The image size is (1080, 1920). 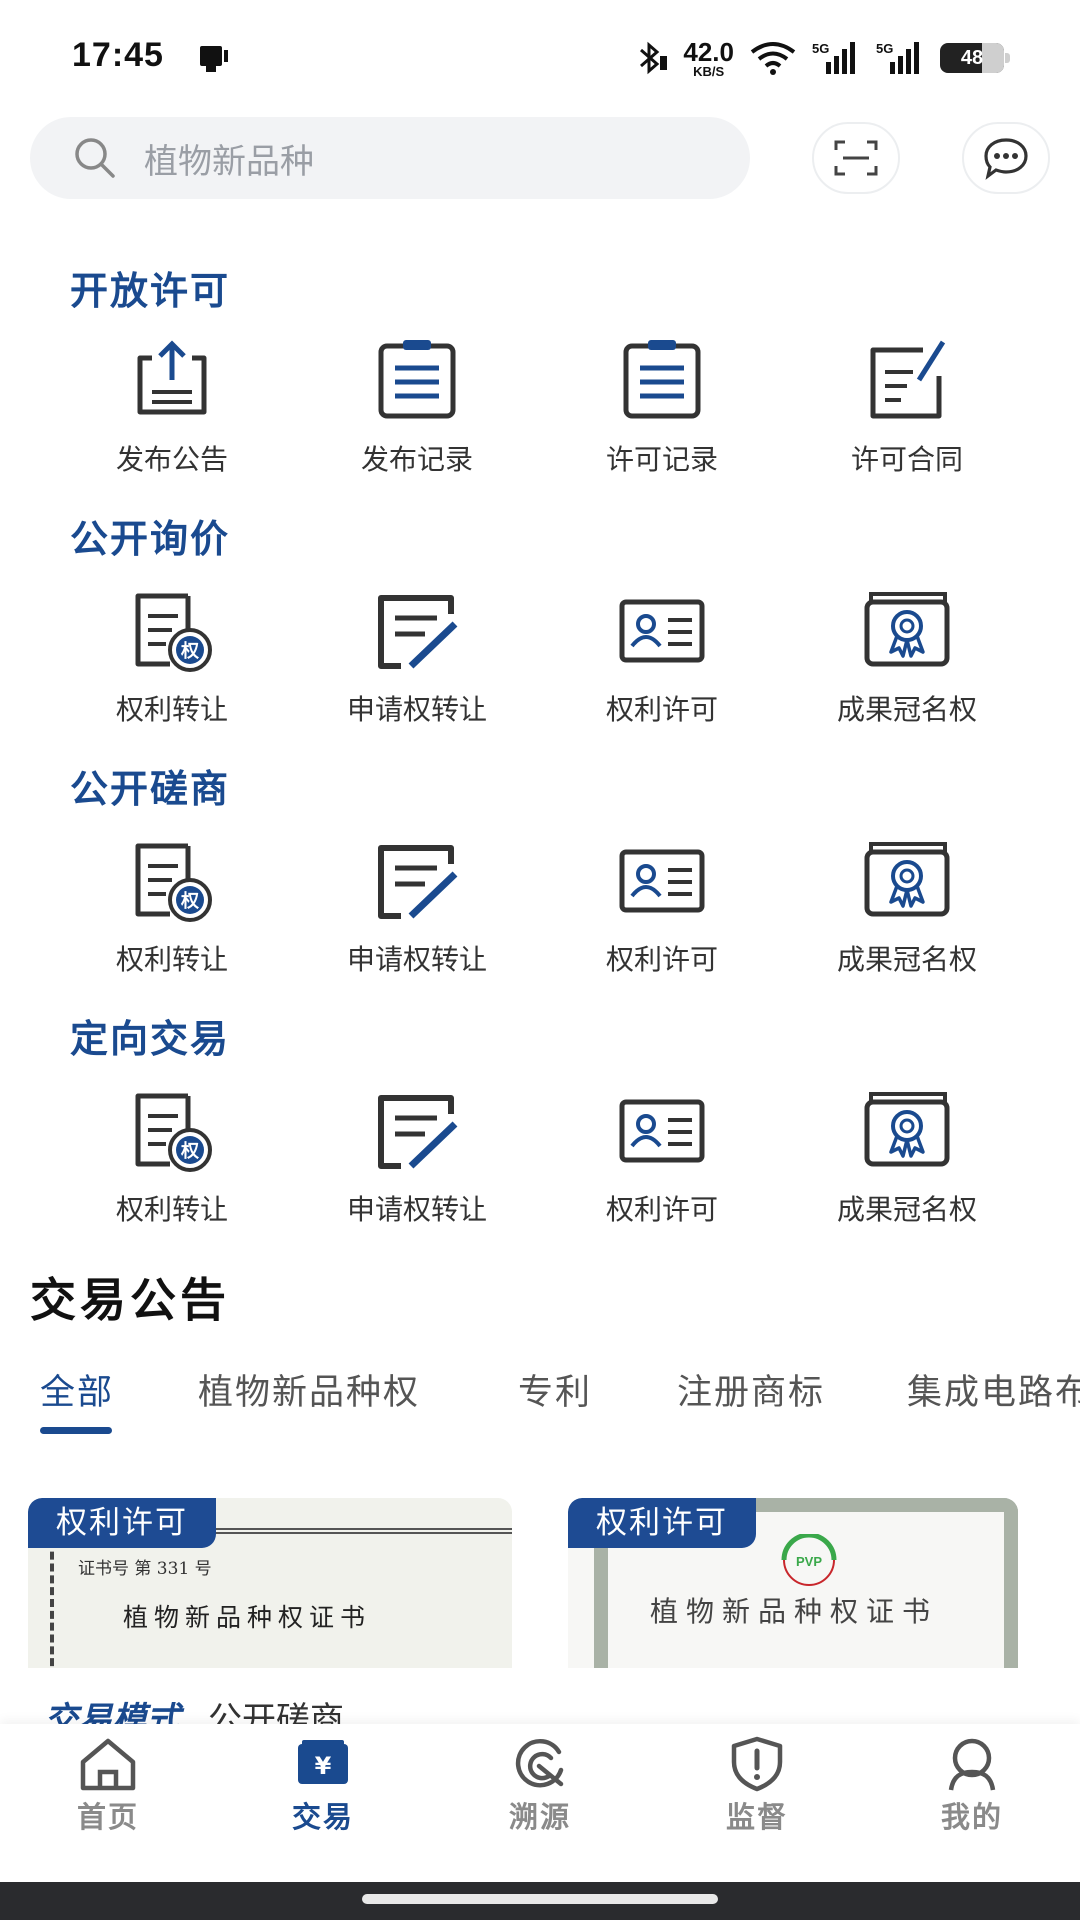 What do you see at coordinates (171, 709) in the screenshot?
I see `grid-item-label: 权利转让` at bounding box center [171, 709].